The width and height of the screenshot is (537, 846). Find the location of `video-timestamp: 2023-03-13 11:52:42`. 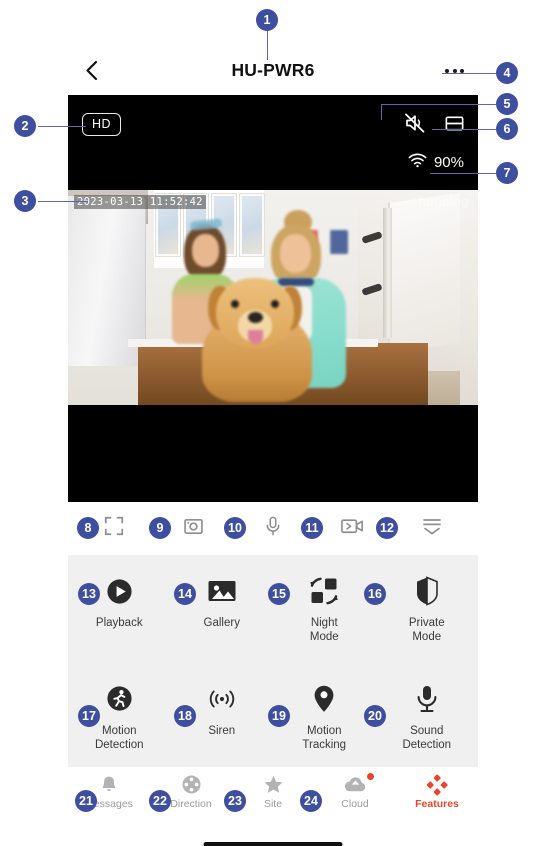

video-timestamp: 2023-03-13 11:52:42 is located at coordinates (140, 202).